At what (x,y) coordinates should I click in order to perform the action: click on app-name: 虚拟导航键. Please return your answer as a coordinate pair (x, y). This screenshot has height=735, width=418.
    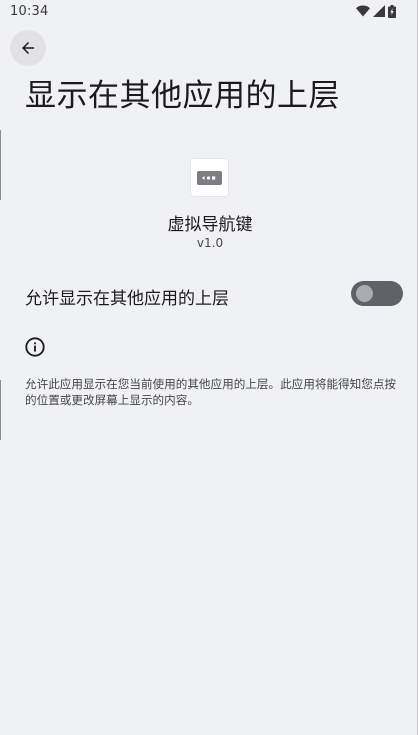
    Looking at the image, I should click on (210, 225).